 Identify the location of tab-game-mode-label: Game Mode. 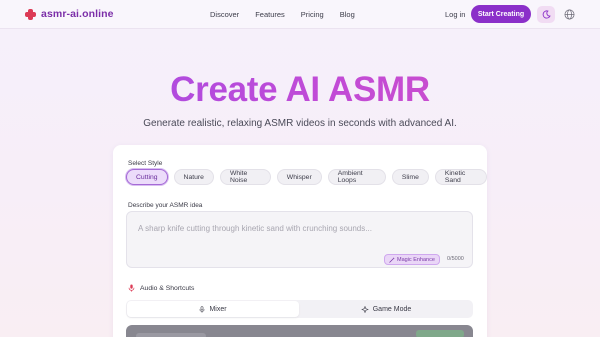
(392, 309).